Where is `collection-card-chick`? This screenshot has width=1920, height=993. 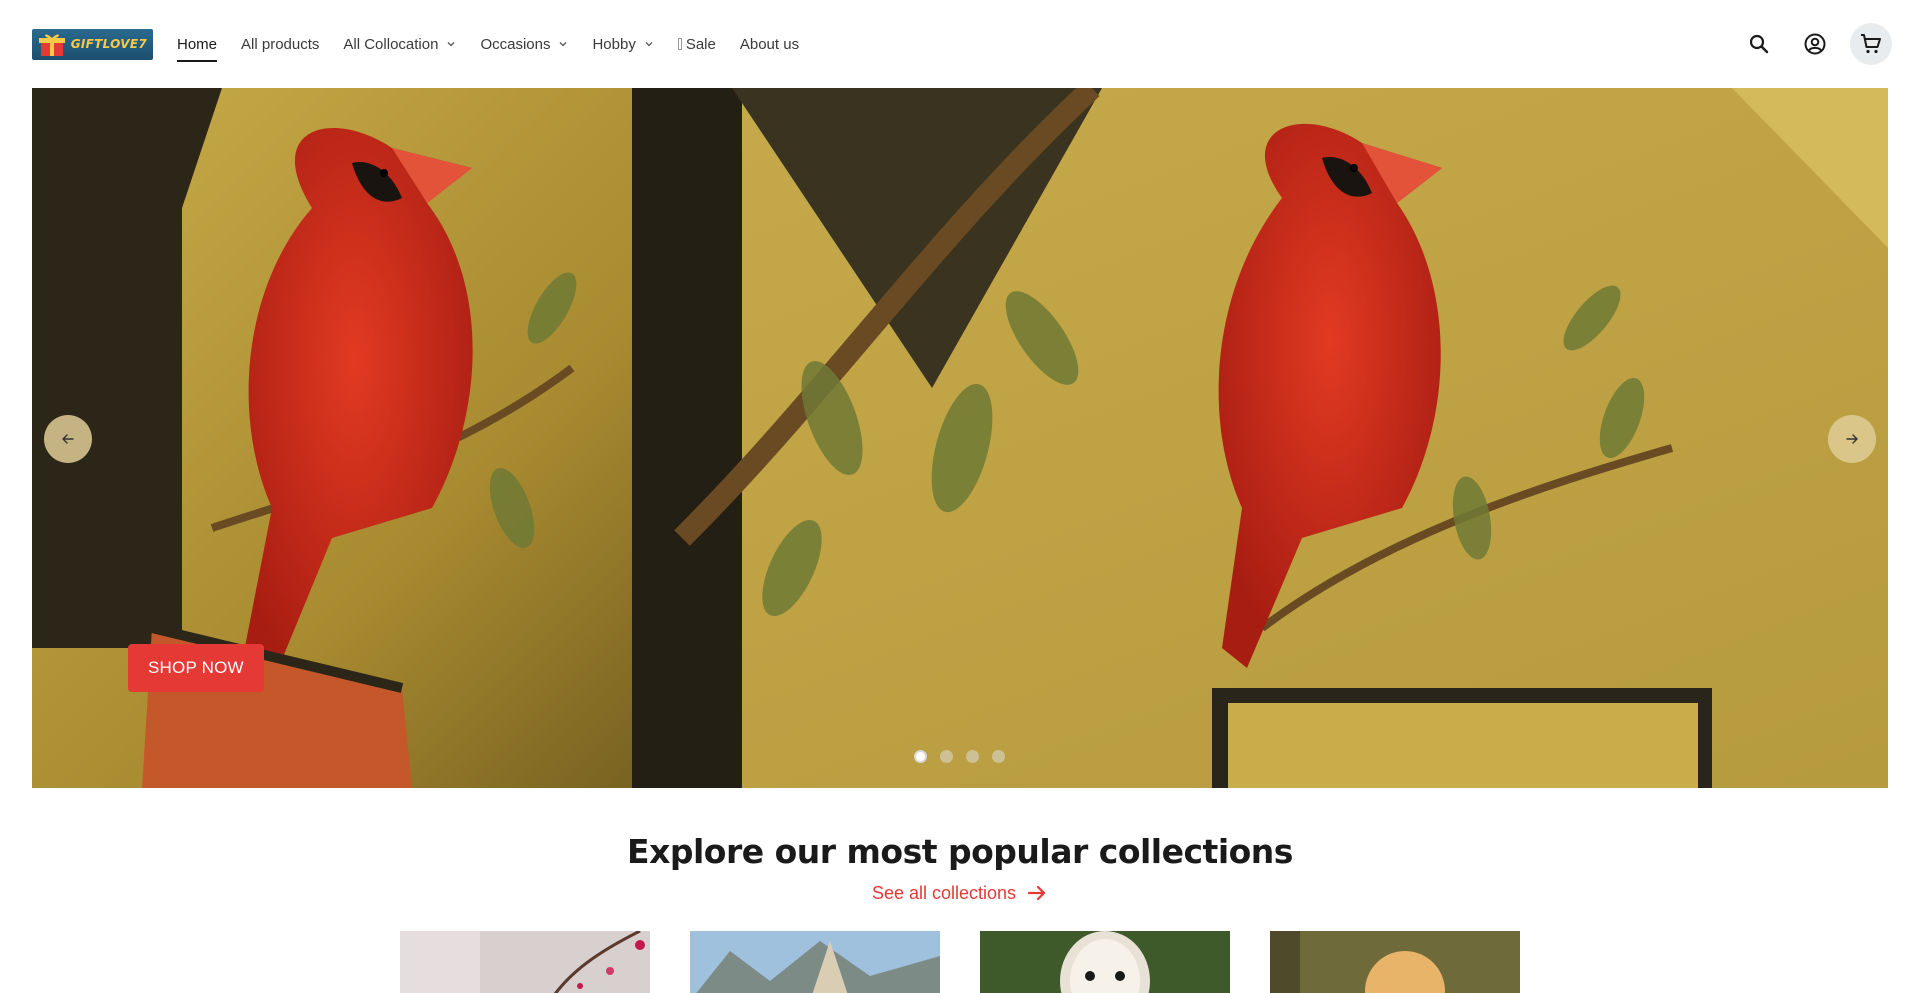 collection-card-chick is located at coordinates (1395, 962).